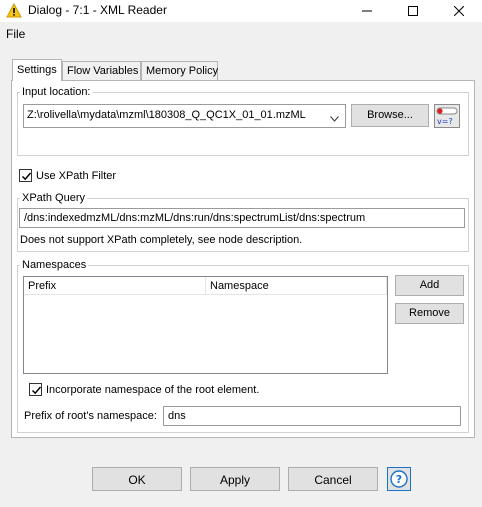  I want to click on close-button, so click(459, 11).